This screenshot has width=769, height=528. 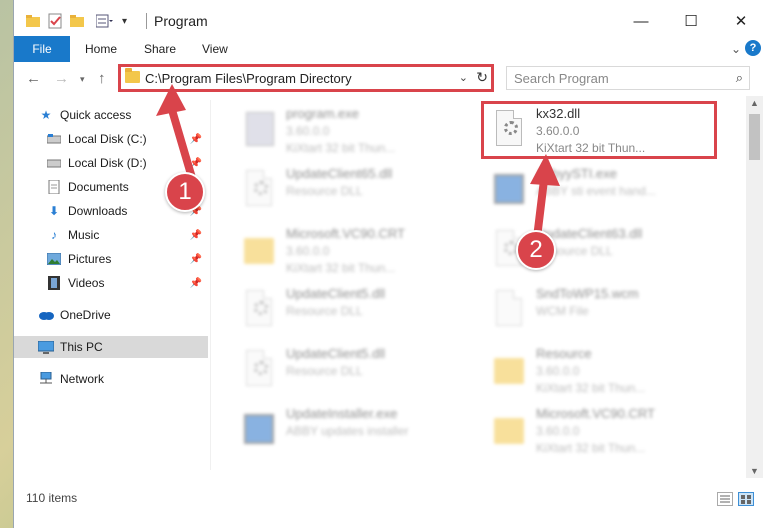 What do you see at coordinates (102, 78) in the screenshot?
I see `up-arrow-icon: ↑` at bounding box center [102, 78].